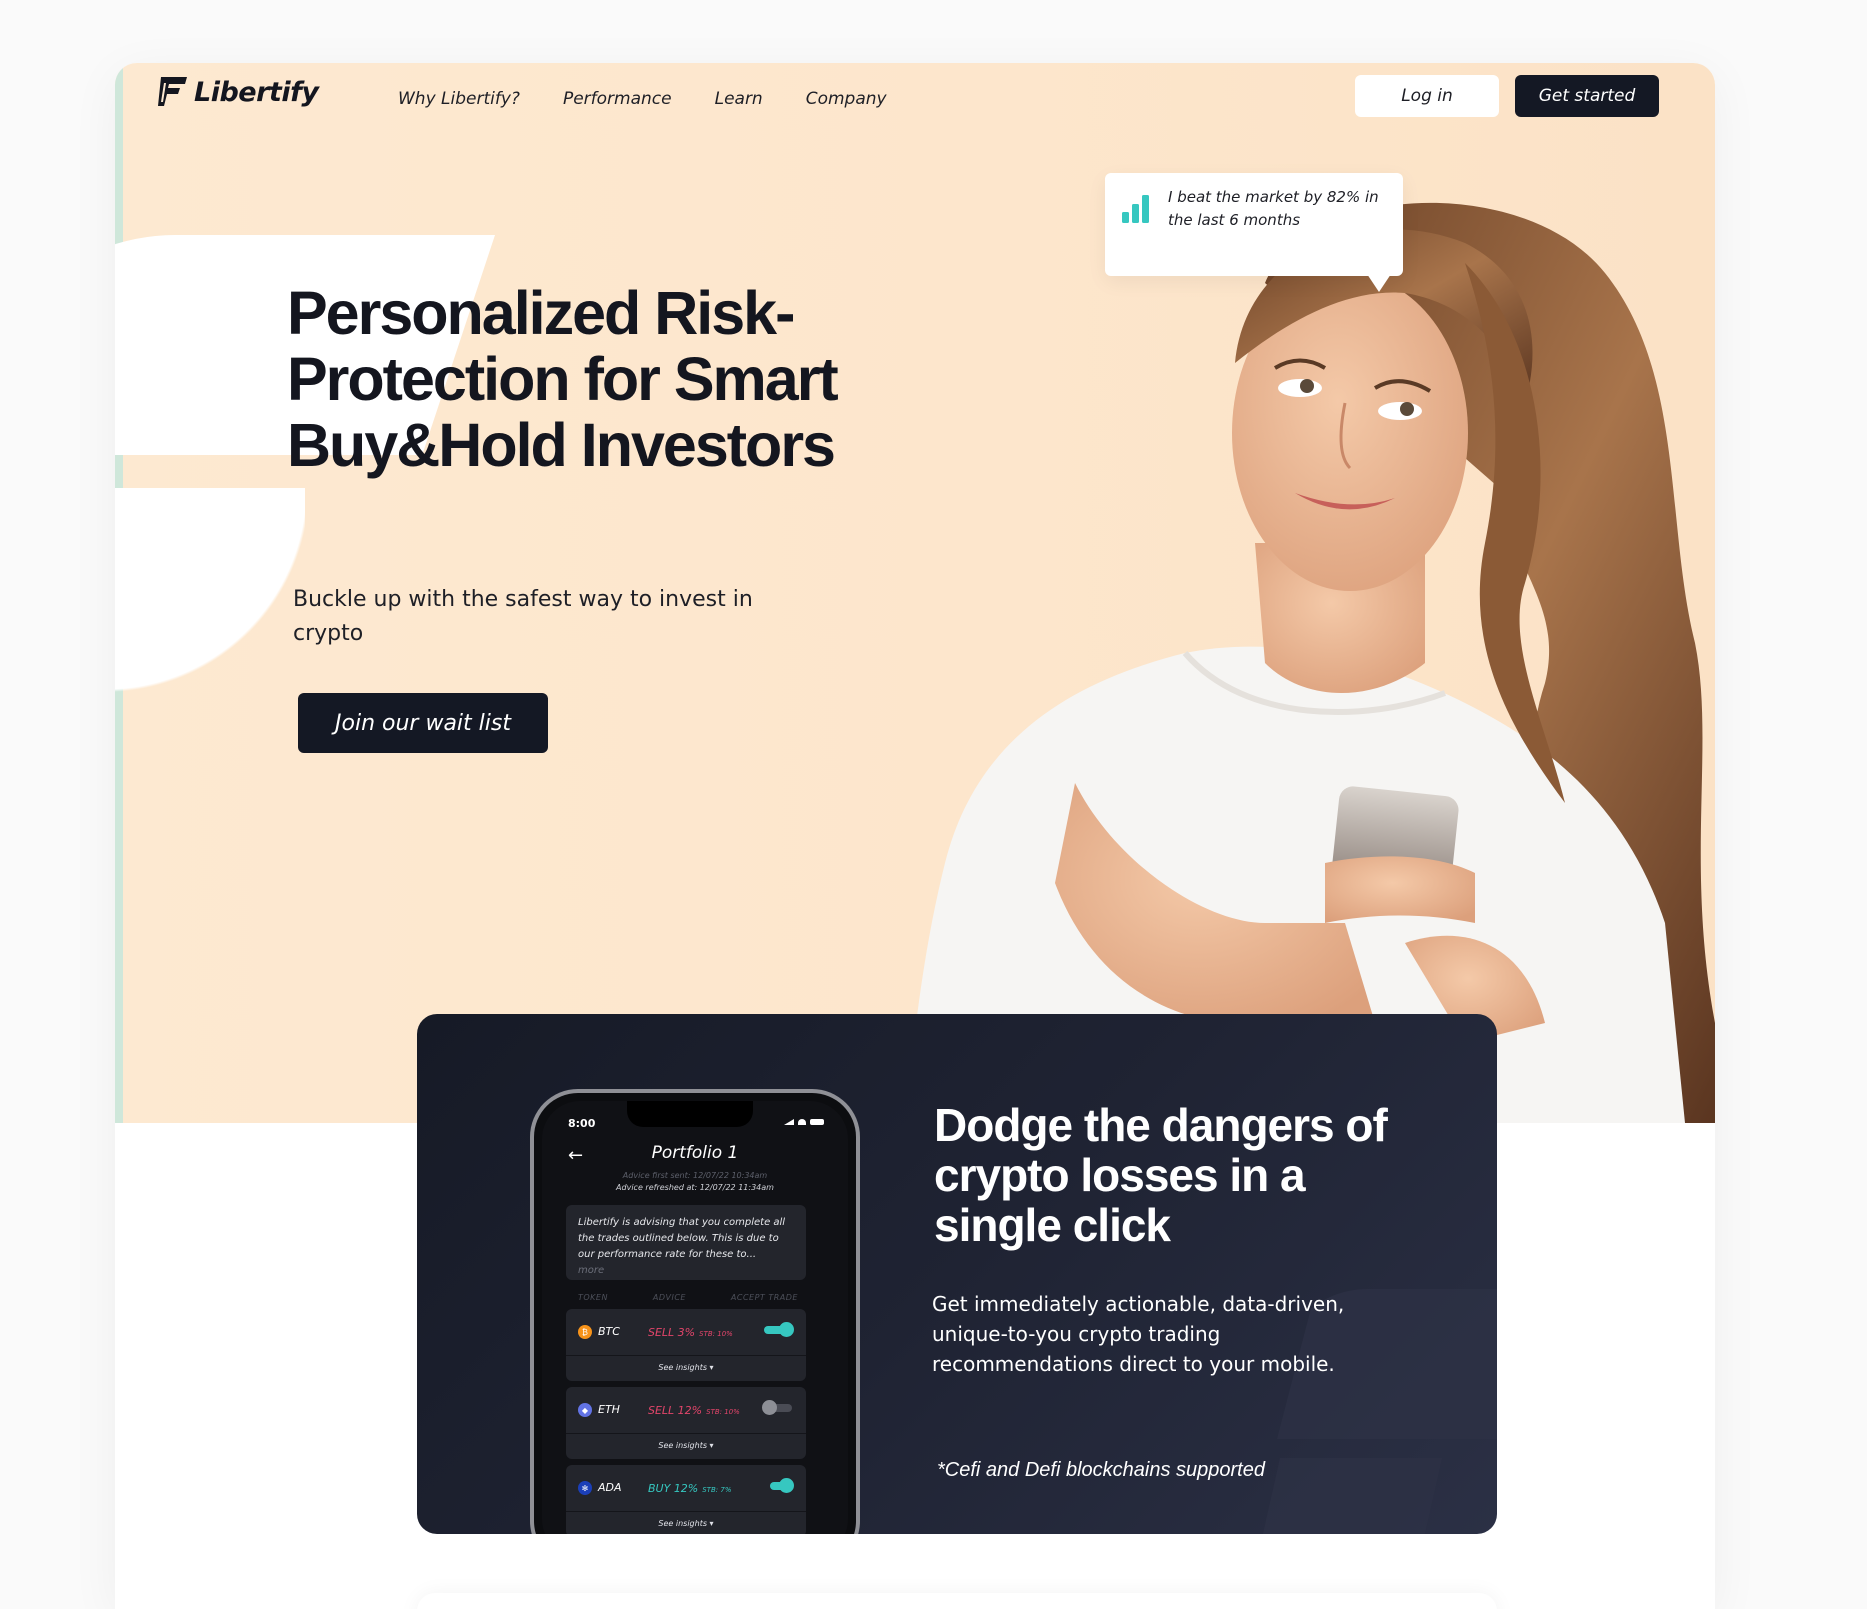  I want to click on next-section-card, so click(957, 1601).